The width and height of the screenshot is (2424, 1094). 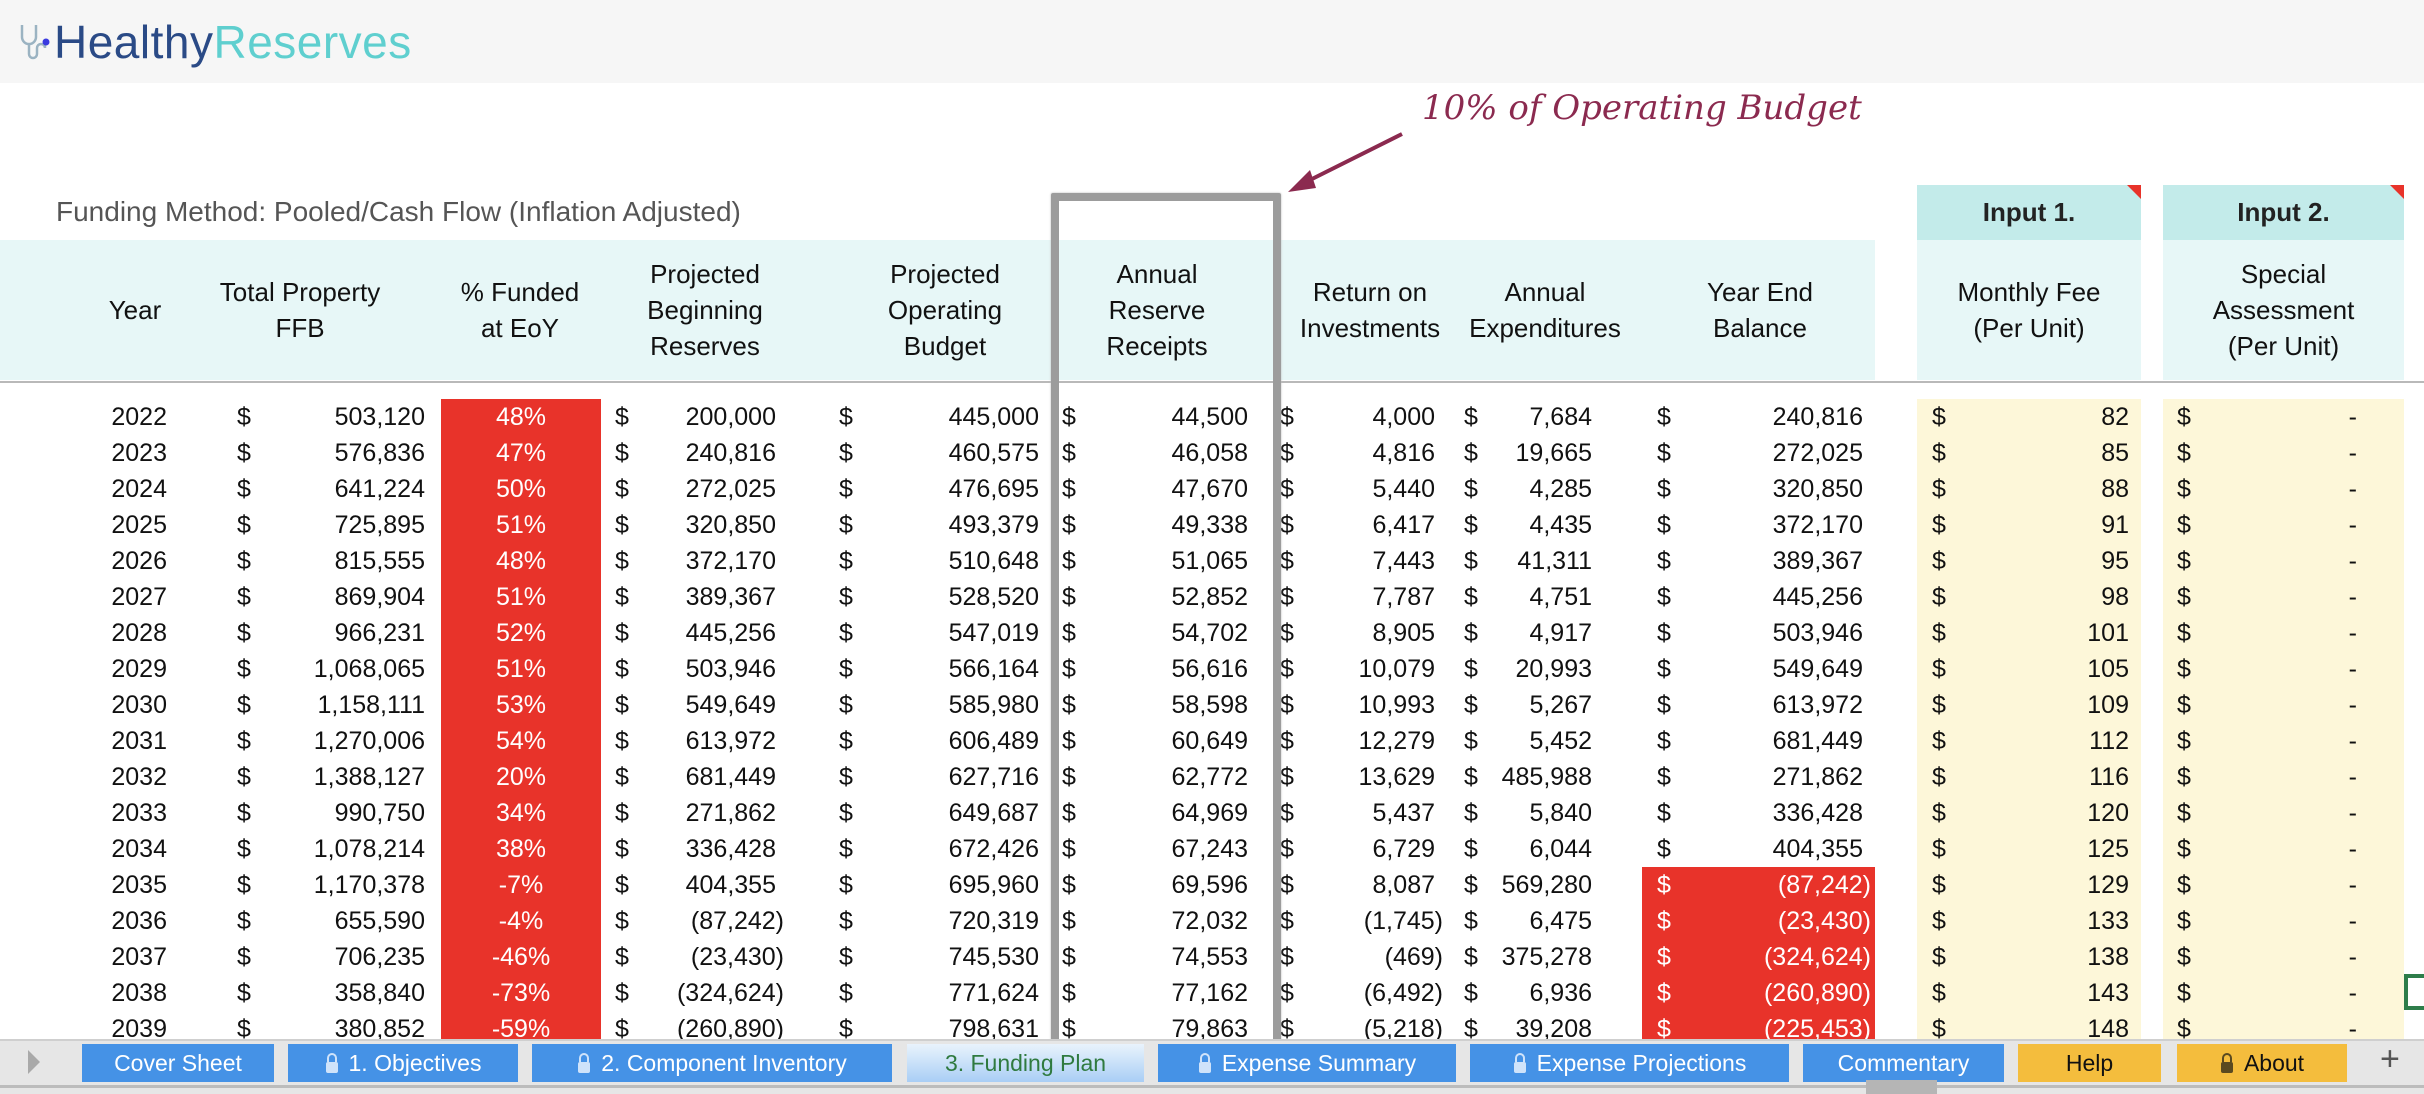 I want to click on cell-yeb: 389,367, so click(x=1817, y=561).